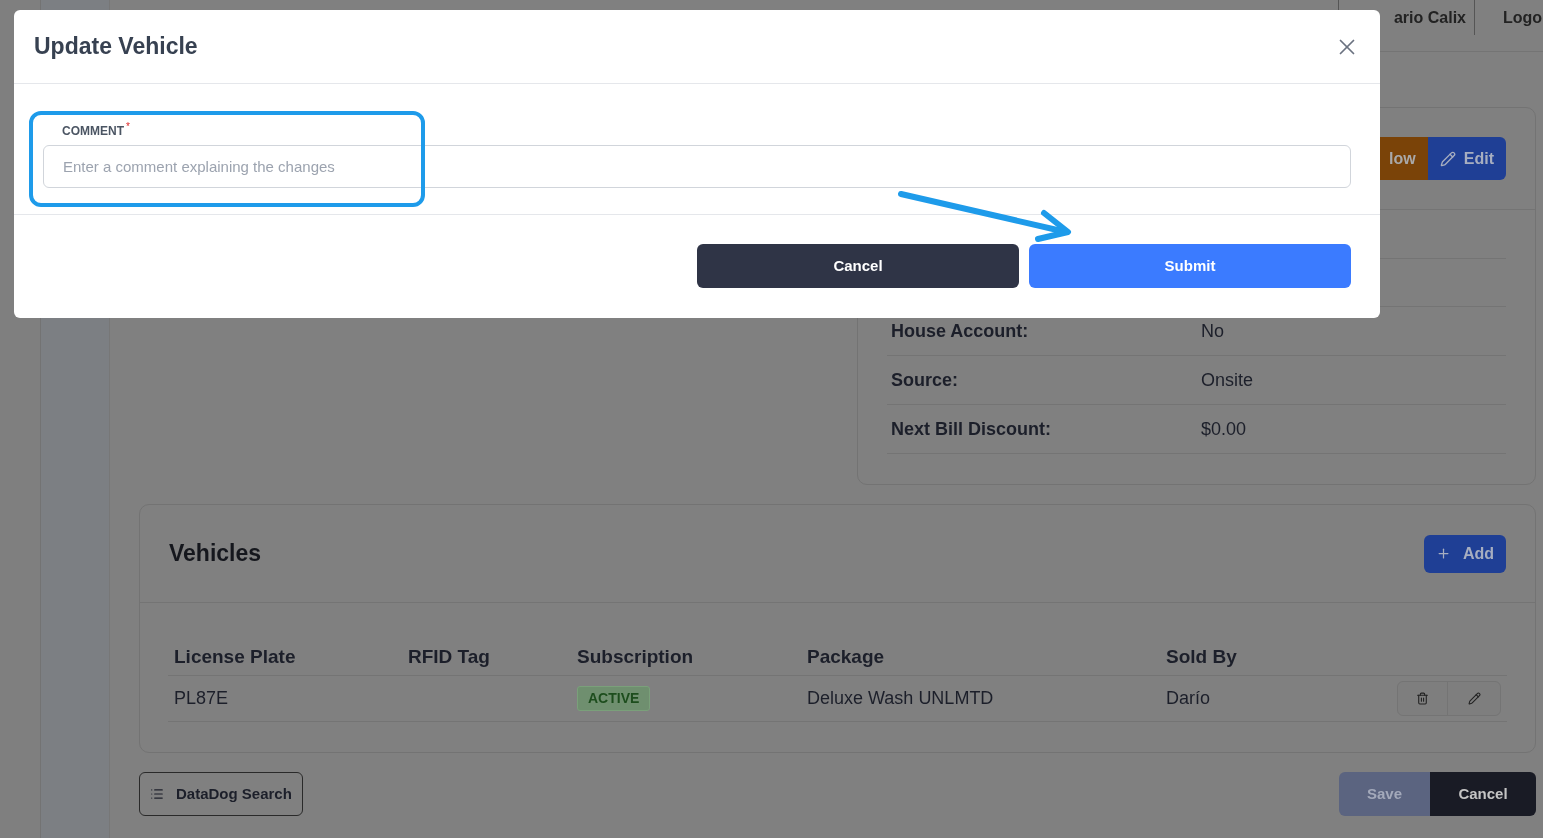  I want to click on detail-value: No, so click(1212, 331).